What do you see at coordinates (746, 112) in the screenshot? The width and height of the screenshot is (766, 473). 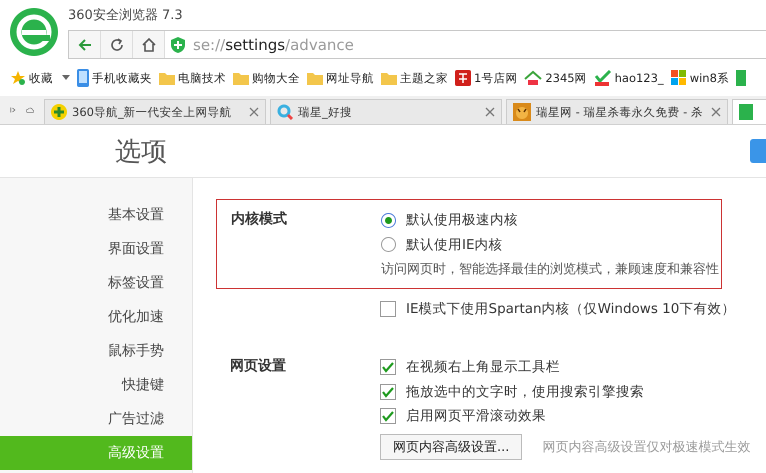 I see `tab-icon` at bounding box center [746, 112].